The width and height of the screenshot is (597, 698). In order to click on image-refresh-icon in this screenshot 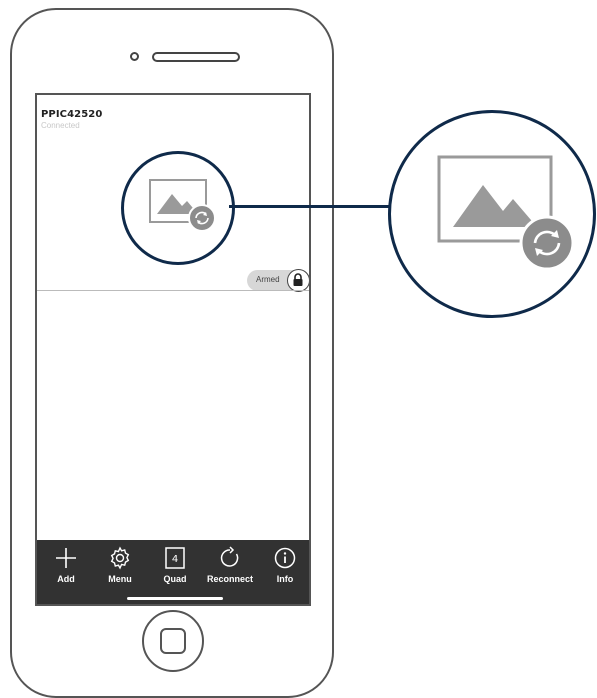, I will do `click(178, 208)`.